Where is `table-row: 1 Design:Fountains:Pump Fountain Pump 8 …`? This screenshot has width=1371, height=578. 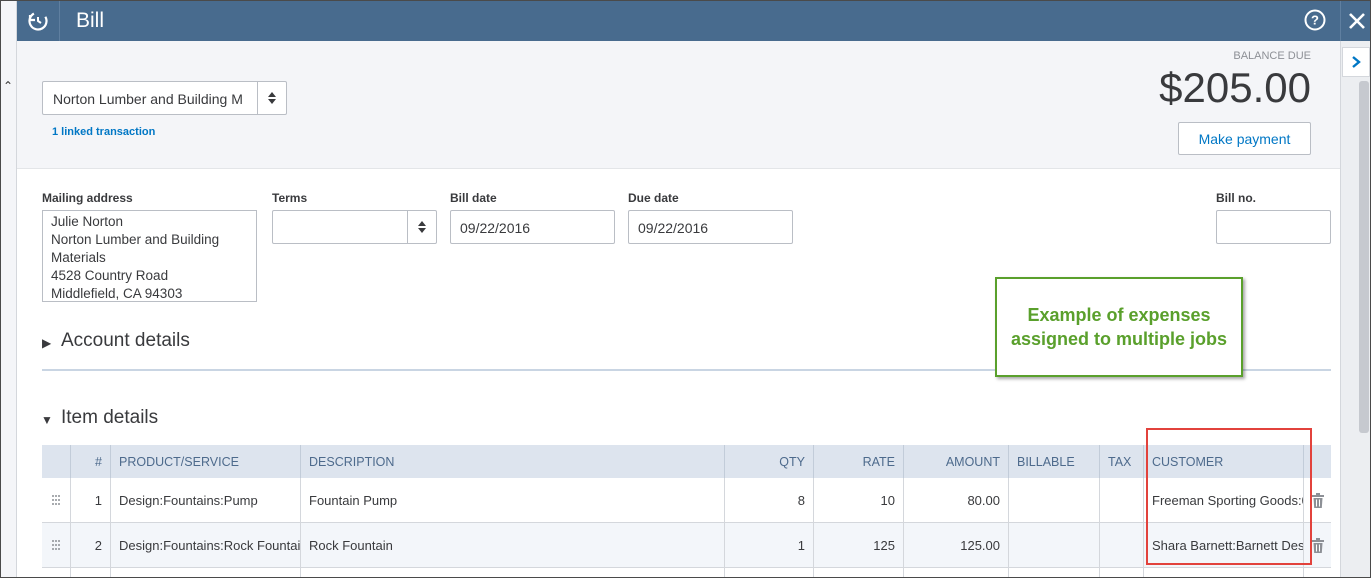
table-row: 1 Design:Fountains:Pump Fountain Pump 8 … is located at coordinates (686, 500).